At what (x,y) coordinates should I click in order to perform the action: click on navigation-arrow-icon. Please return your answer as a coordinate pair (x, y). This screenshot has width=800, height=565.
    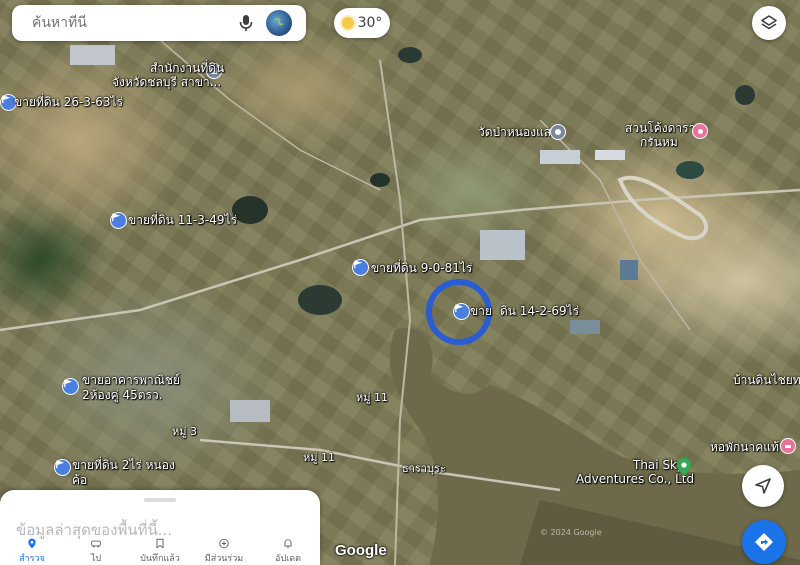
    Looking at the image, I should click on (763, 486).